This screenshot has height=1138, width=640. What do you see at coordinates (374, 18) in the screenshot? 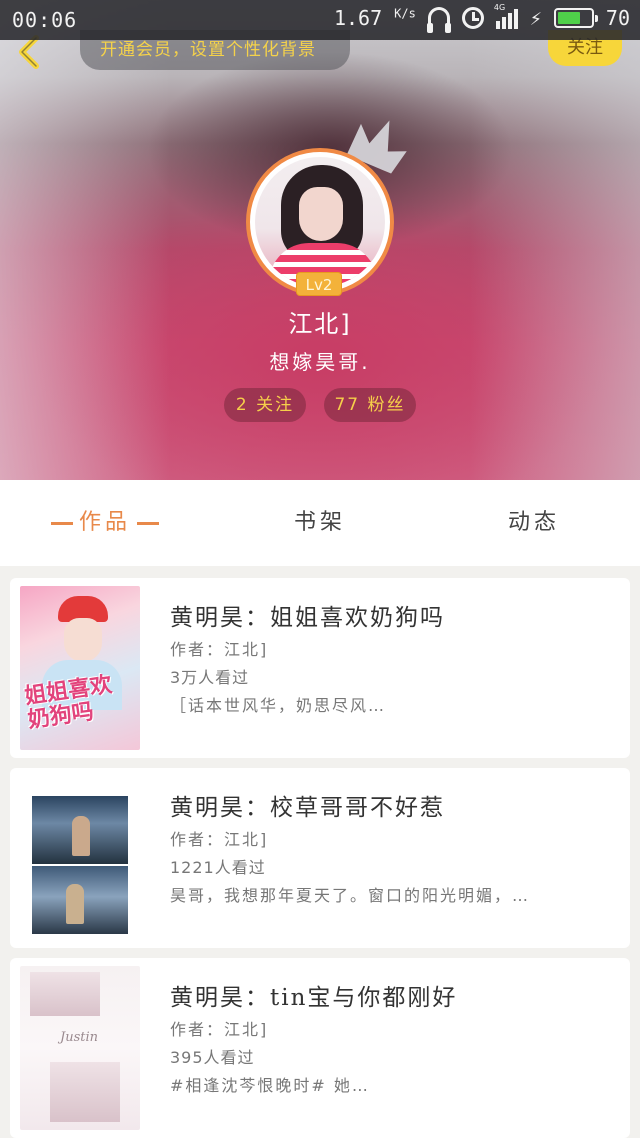
I see `network-speed: 1.67 K/s` at bounding box center [374, 18].